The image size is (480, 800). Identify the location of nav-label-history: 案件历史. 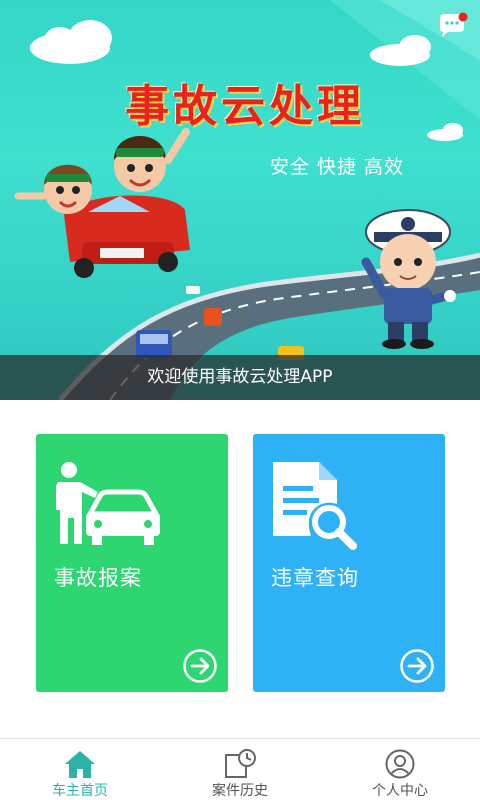
(240, 791).